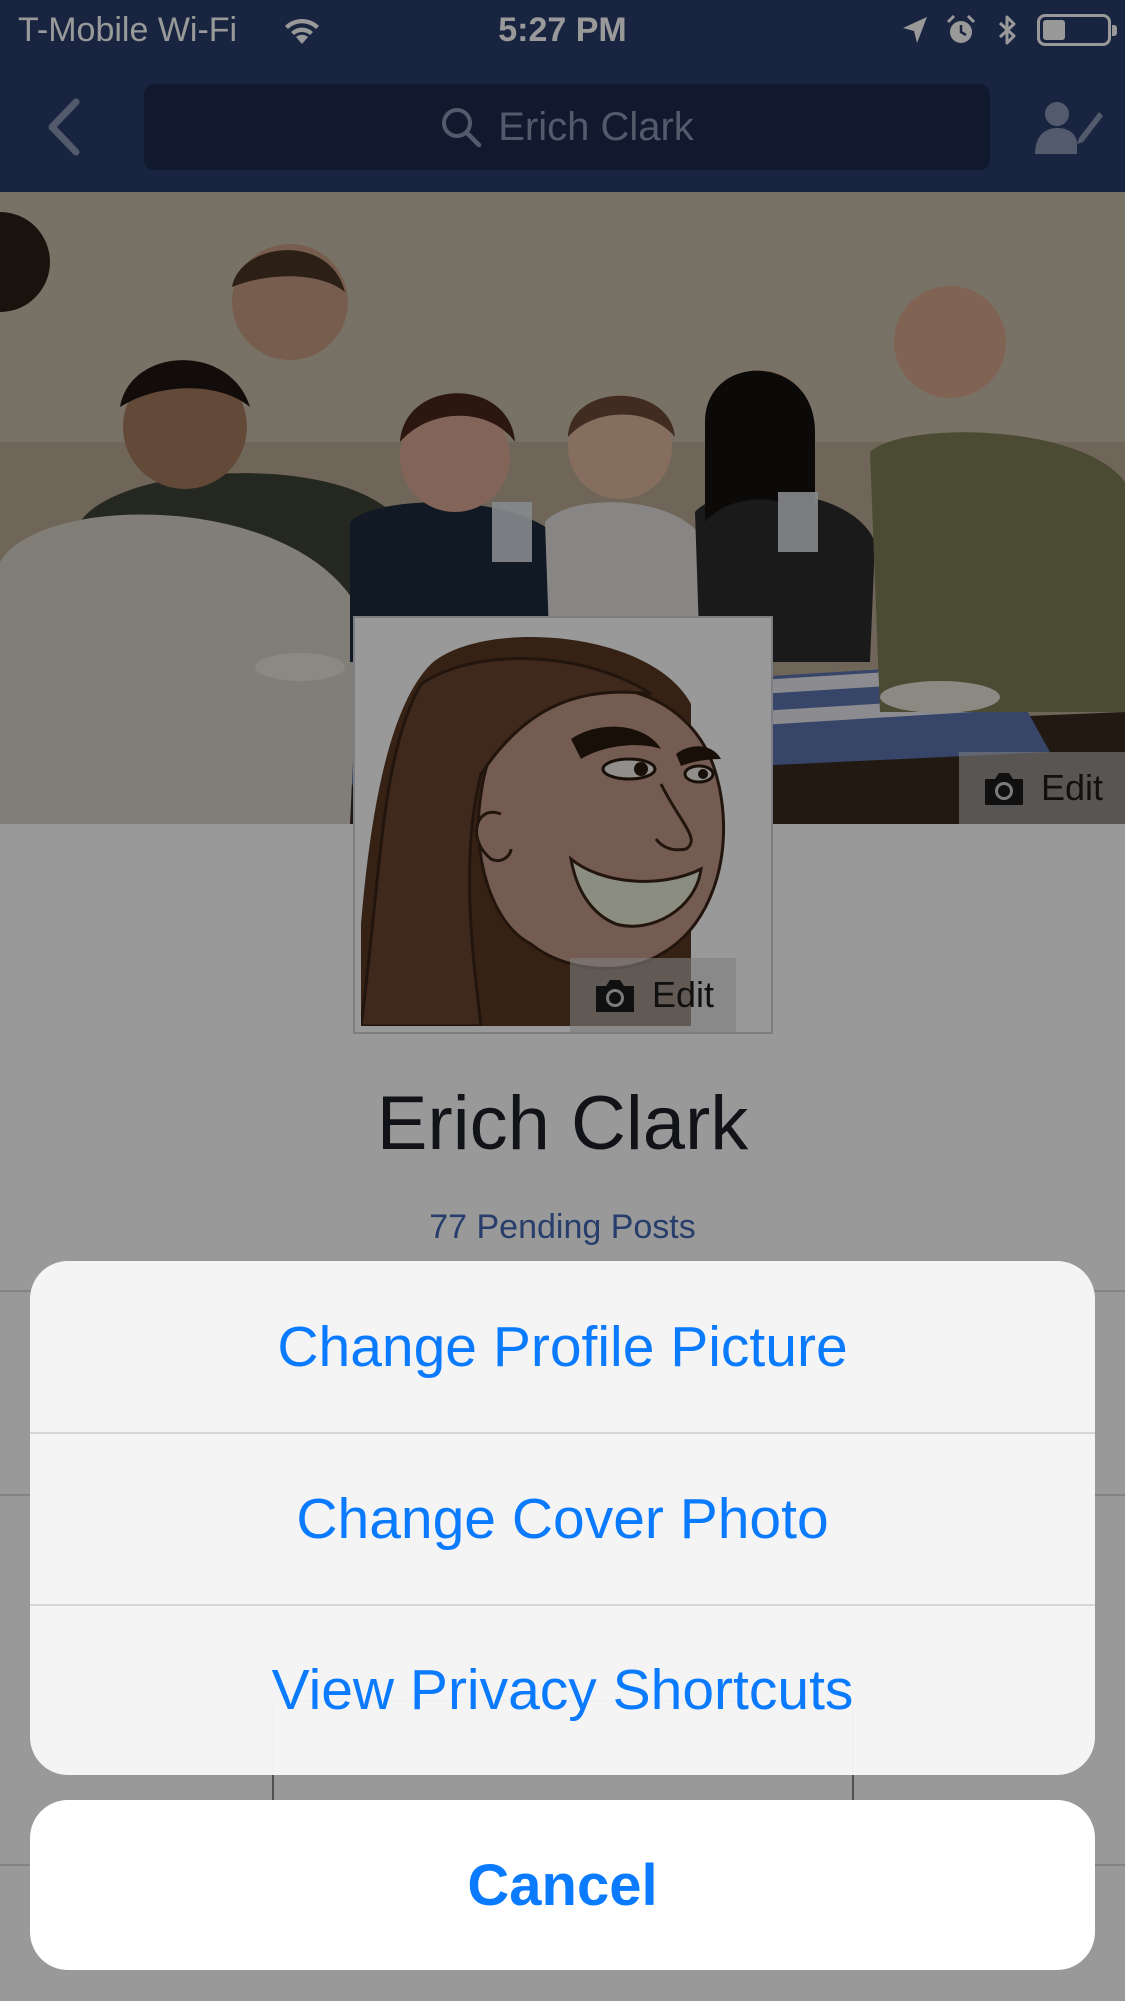  What do you see at coordinates (562, 1346) in the screenshot?
I see `change-profile-picture-button: Change Profile Picture` at bounding box center [562, 1346].